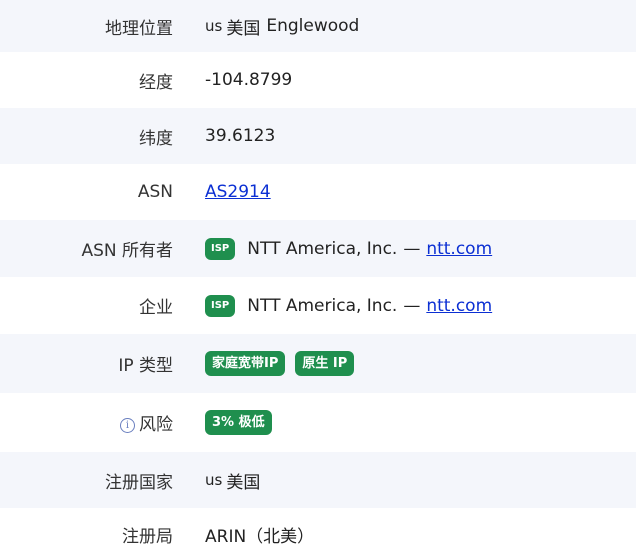 The image size is (636, 560). What do you see at coordinates (322, 248) in the screenshot?
I see `asn-owner-org: NTT America, Inc.` at bounding box center [322, 248].